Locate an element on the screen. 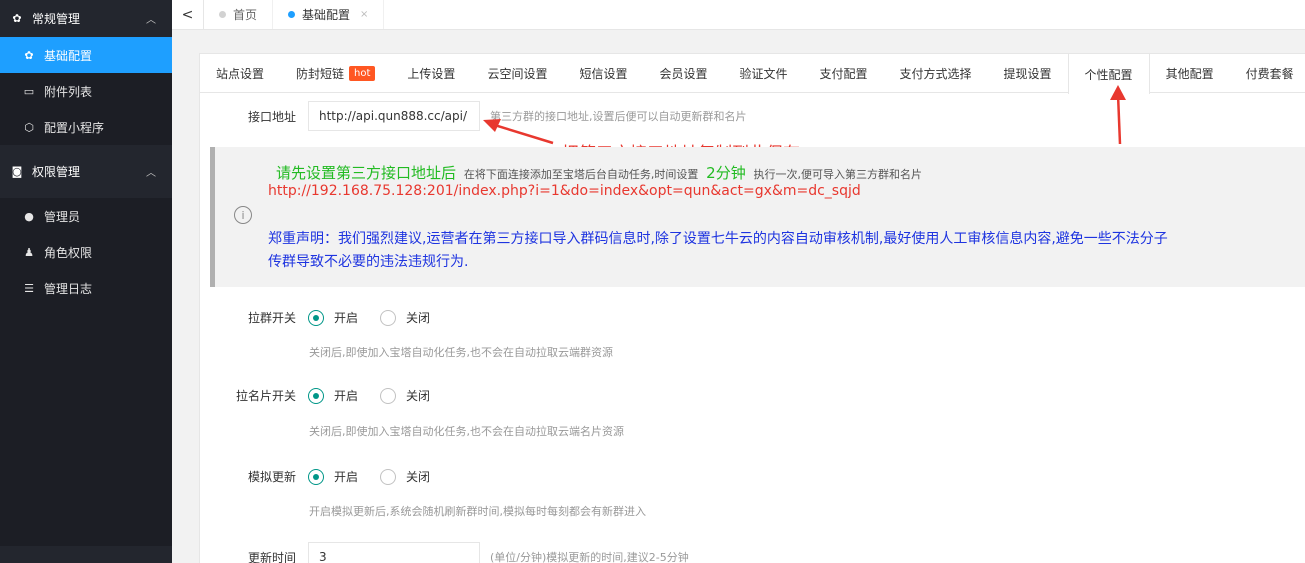  close-icon: × is located at coordinates (364, 14).